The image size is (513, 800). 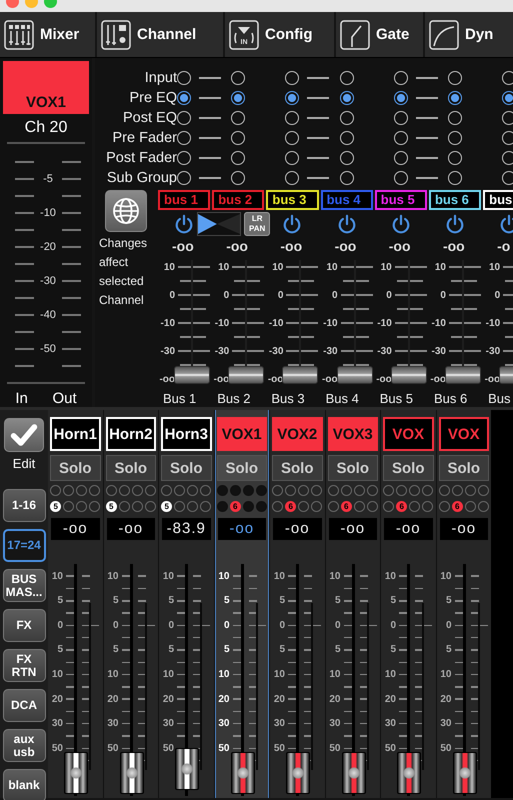 I want to click on channel-name: VOX3, so click(x=353, y=434).